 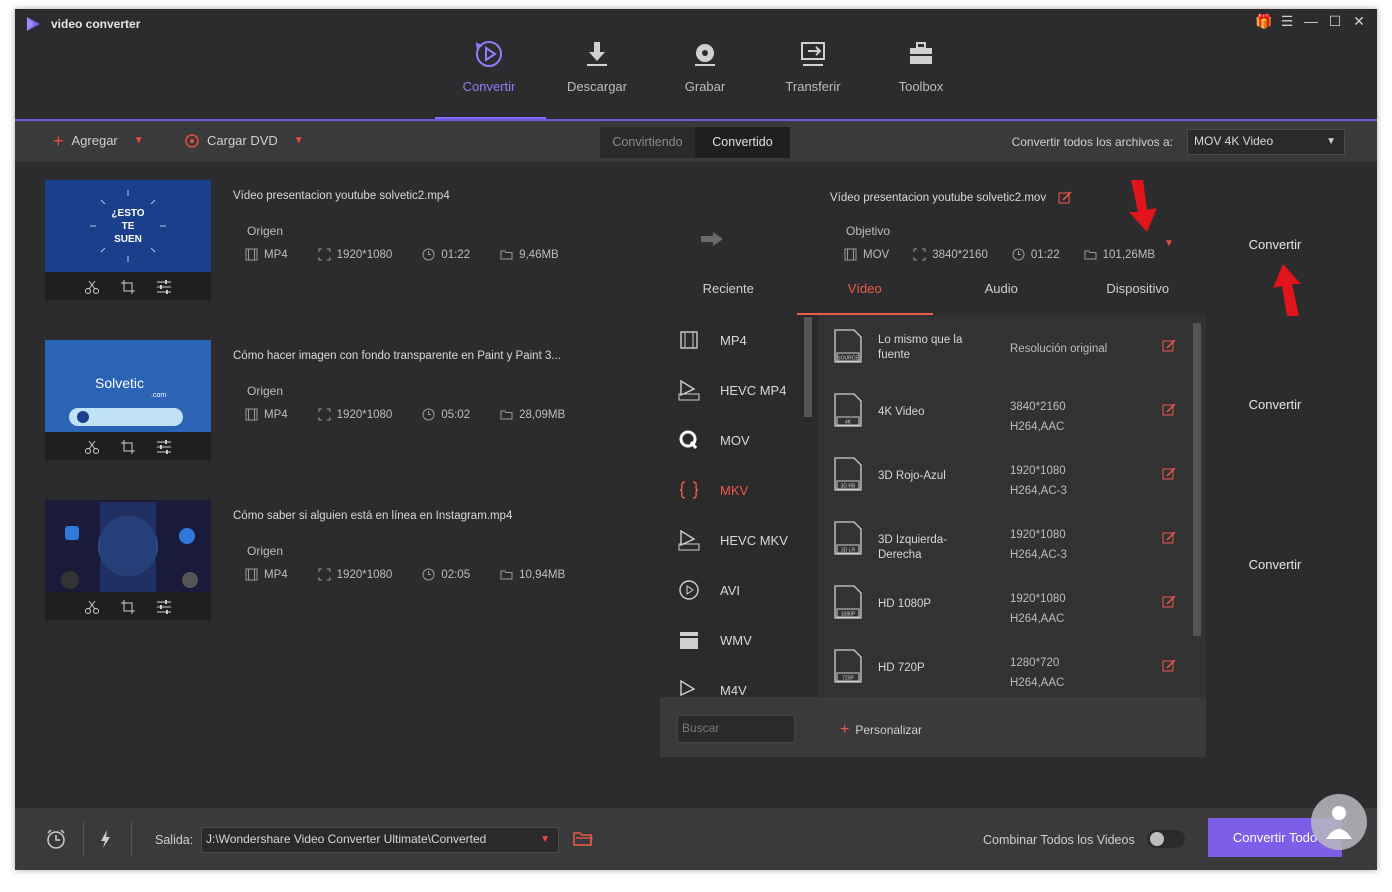 What do you see at coordinates (647, 142) in the screenshot?
I see `tab-converting: Convirtiendo` at bounding box center [647, 142].